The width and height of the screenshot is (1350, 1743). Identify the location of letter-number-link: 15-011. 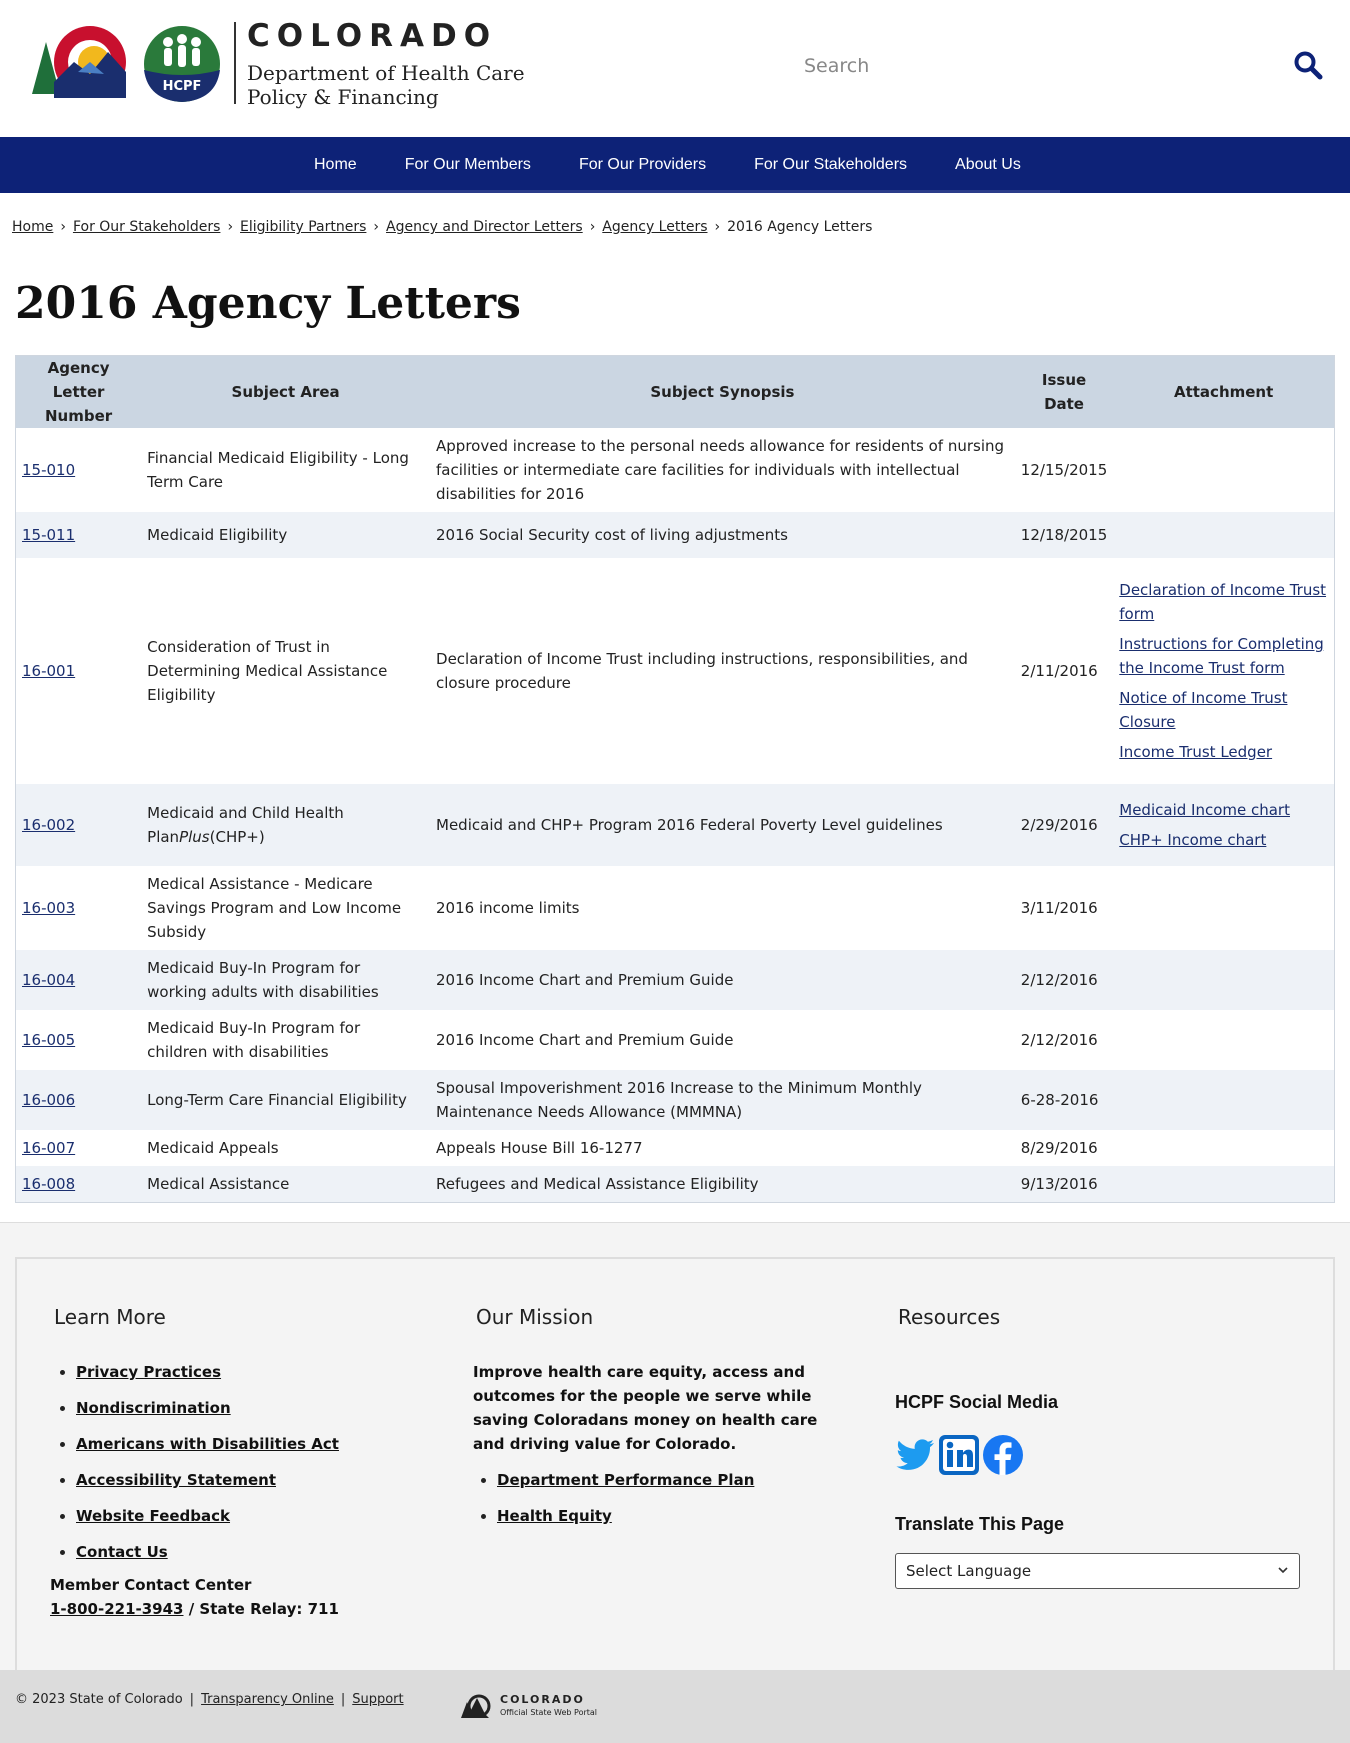
(48, 535).